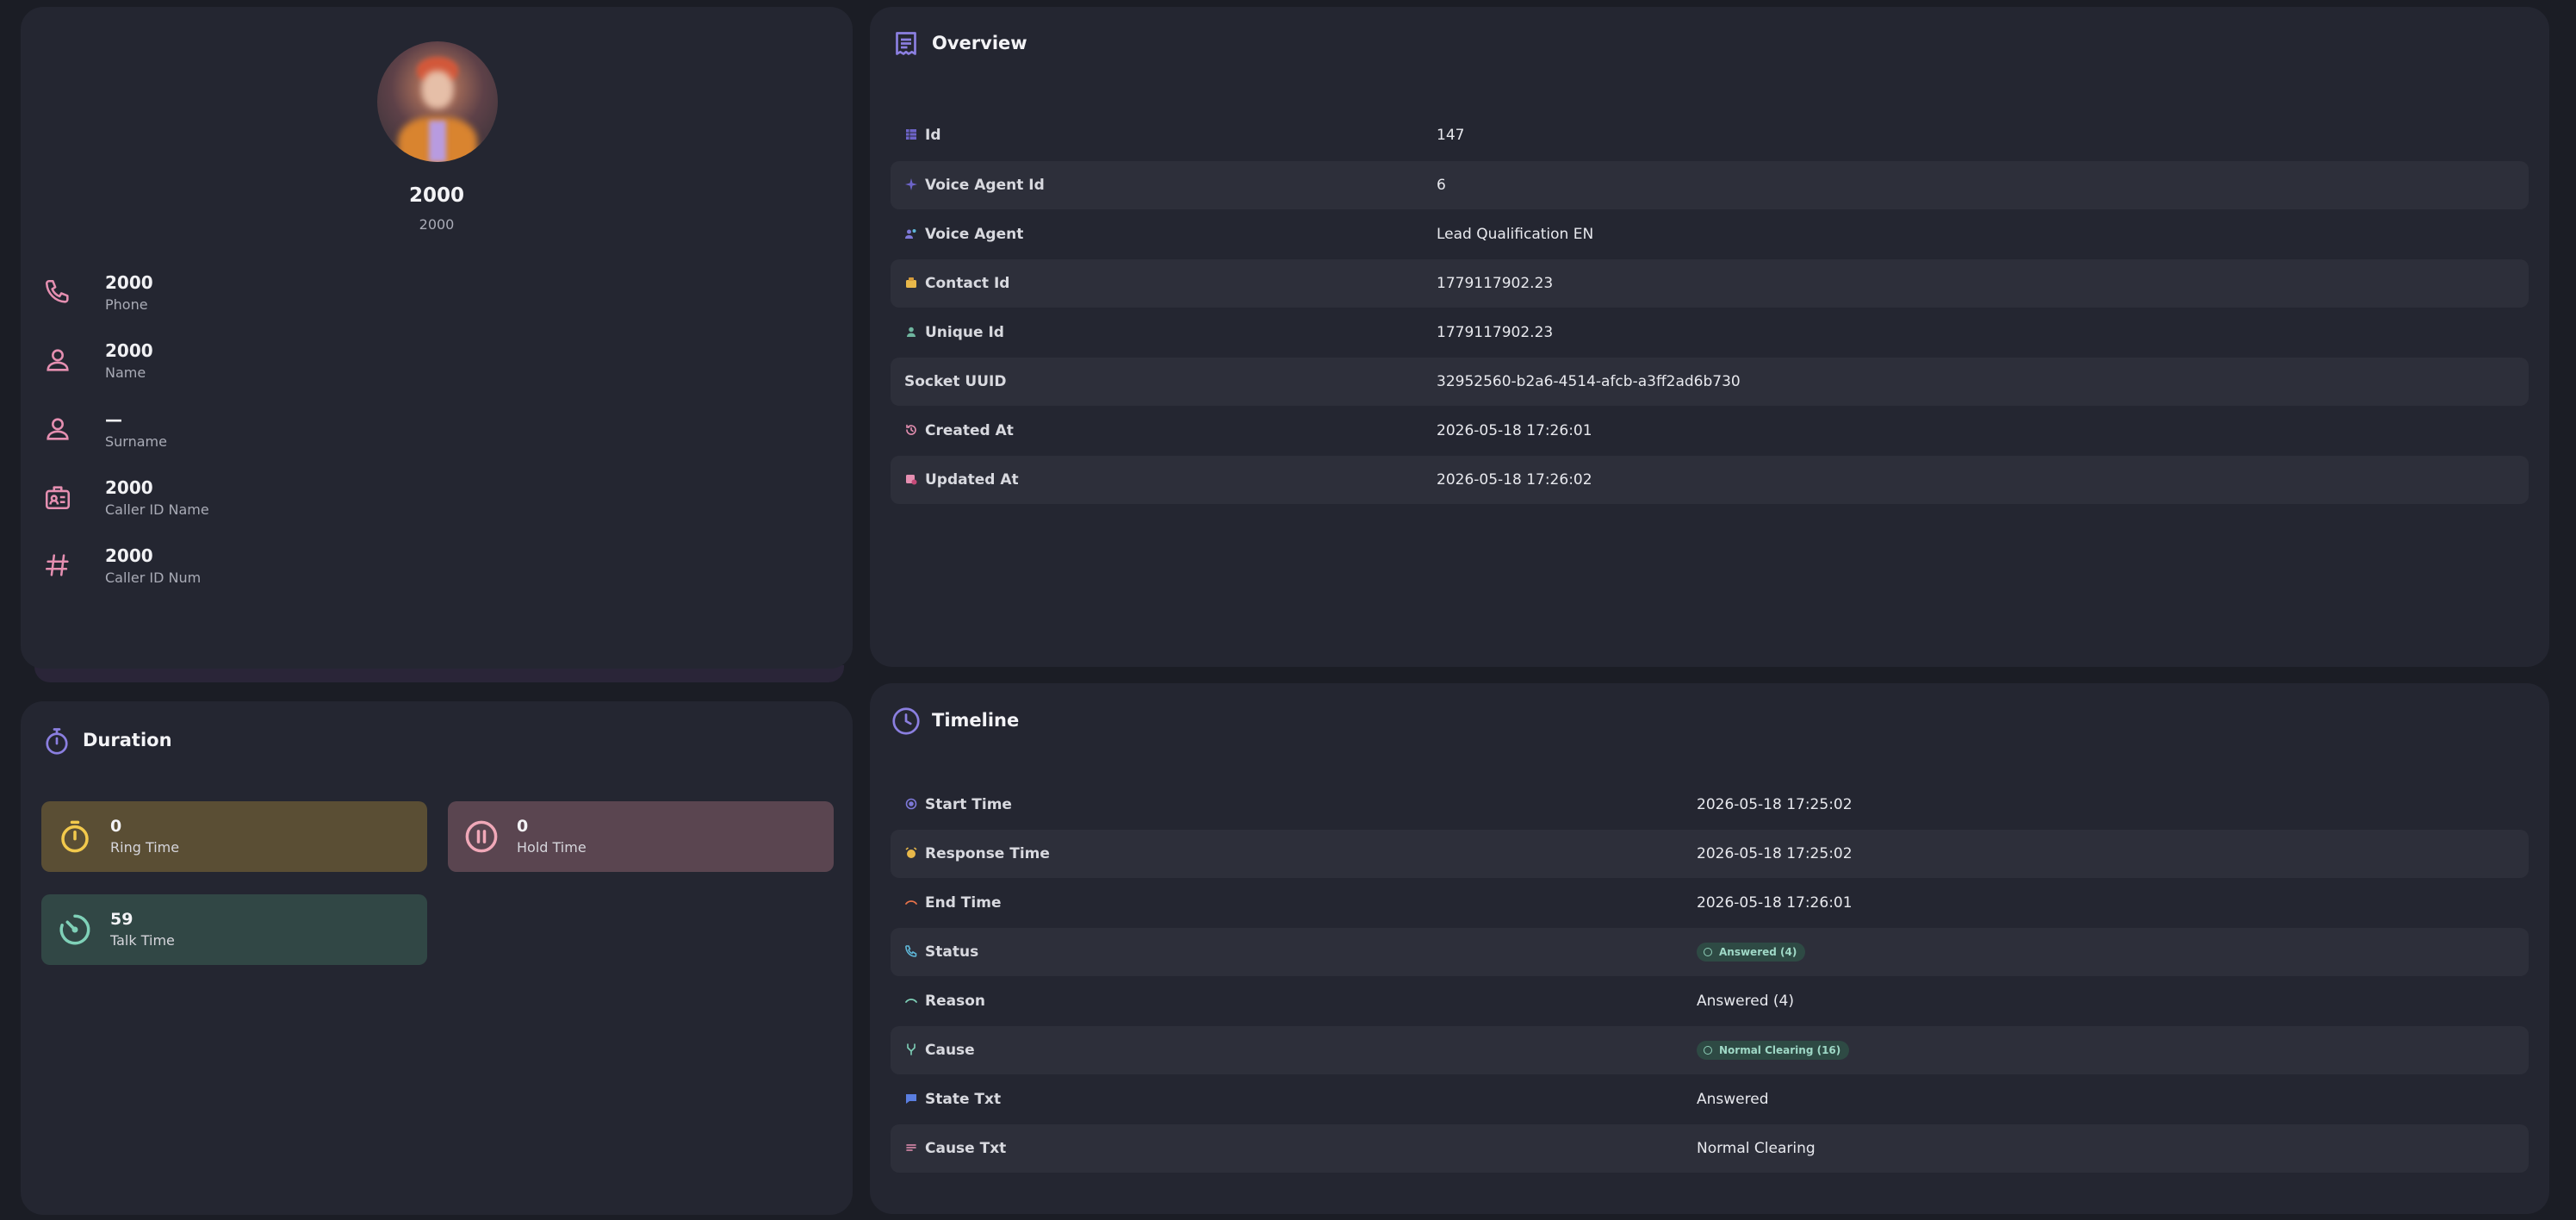 This screenshot has width=2576, height=1220. Describe the element at coordinates (1710, 480) in the screenshot. I see `overview-row-updated-at: Updated At 2026-05-18 17:26:02` at that location.